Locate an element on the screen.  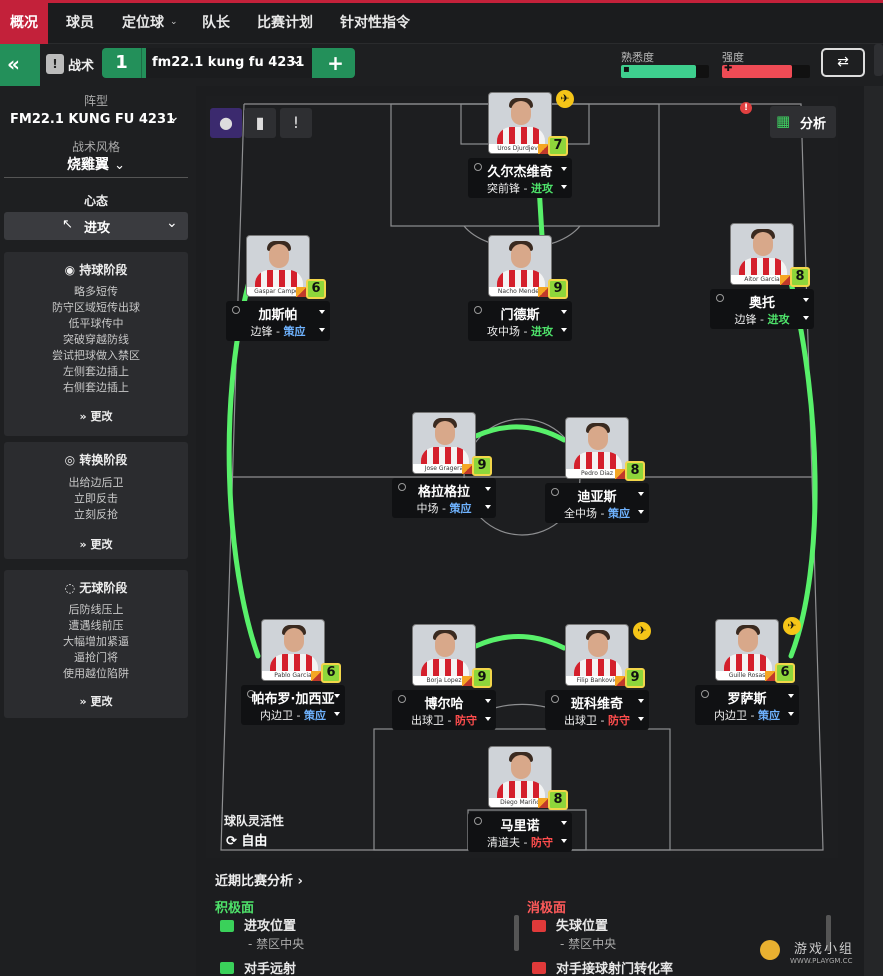
view-players-button: ● is located at coordinates (226, 123).